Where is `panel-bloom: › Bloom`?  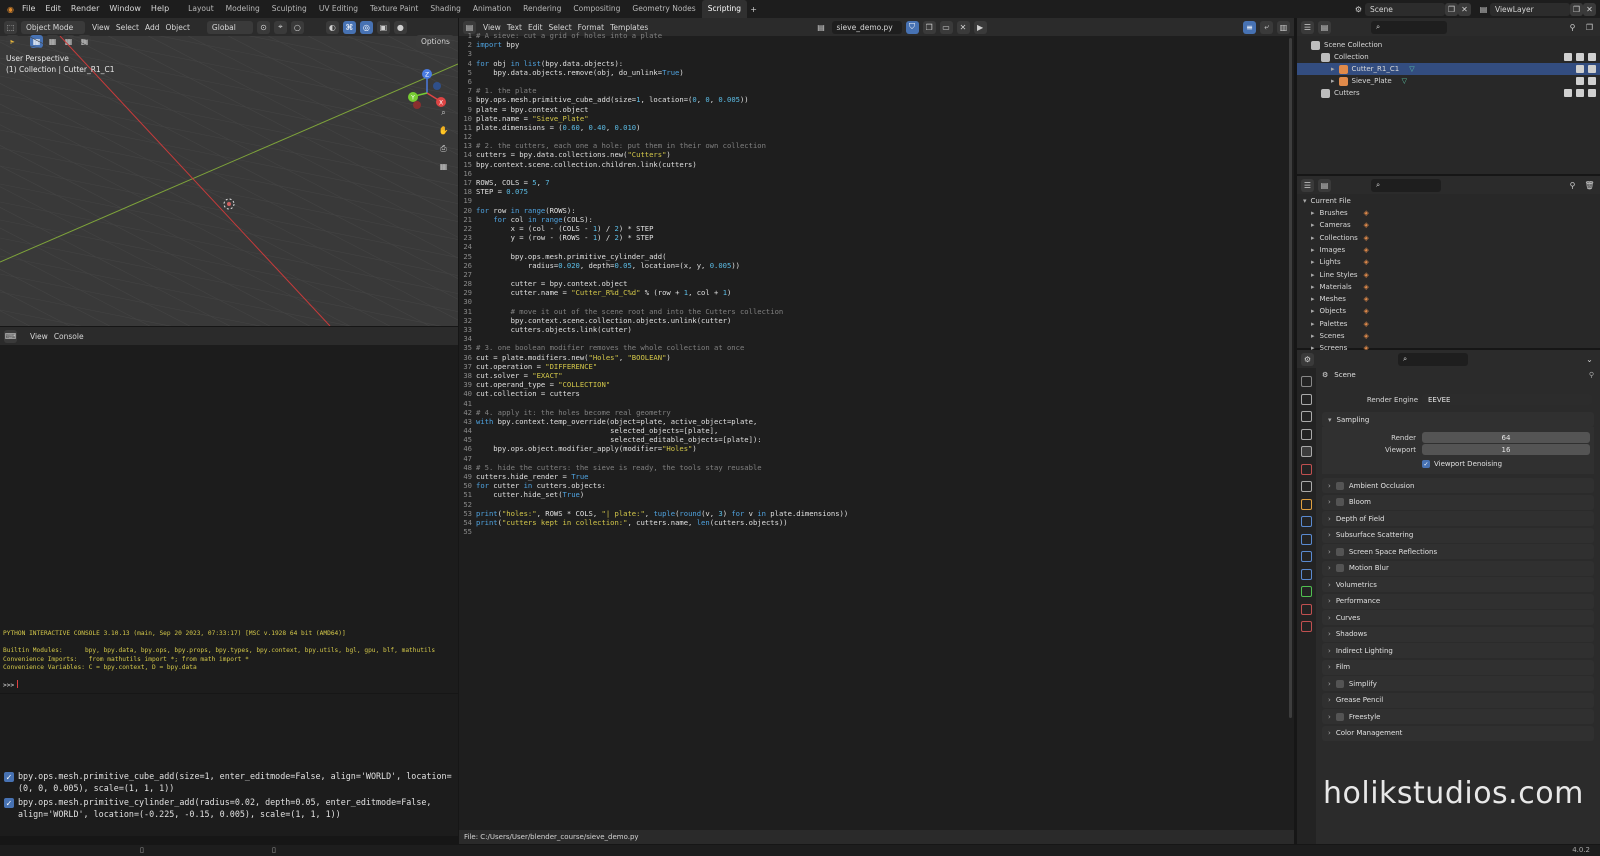
panel-bloom: › Bloom is located at coordinates (1458, 502).